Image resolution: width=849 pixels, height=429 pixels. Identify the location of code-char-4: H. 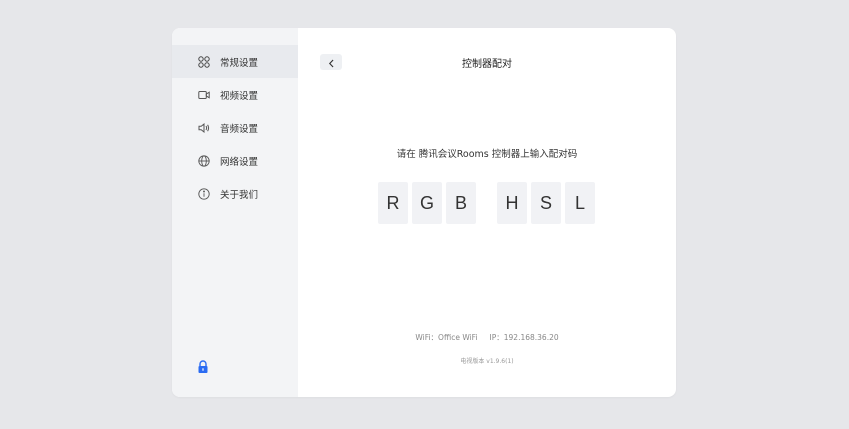
(512, 203).